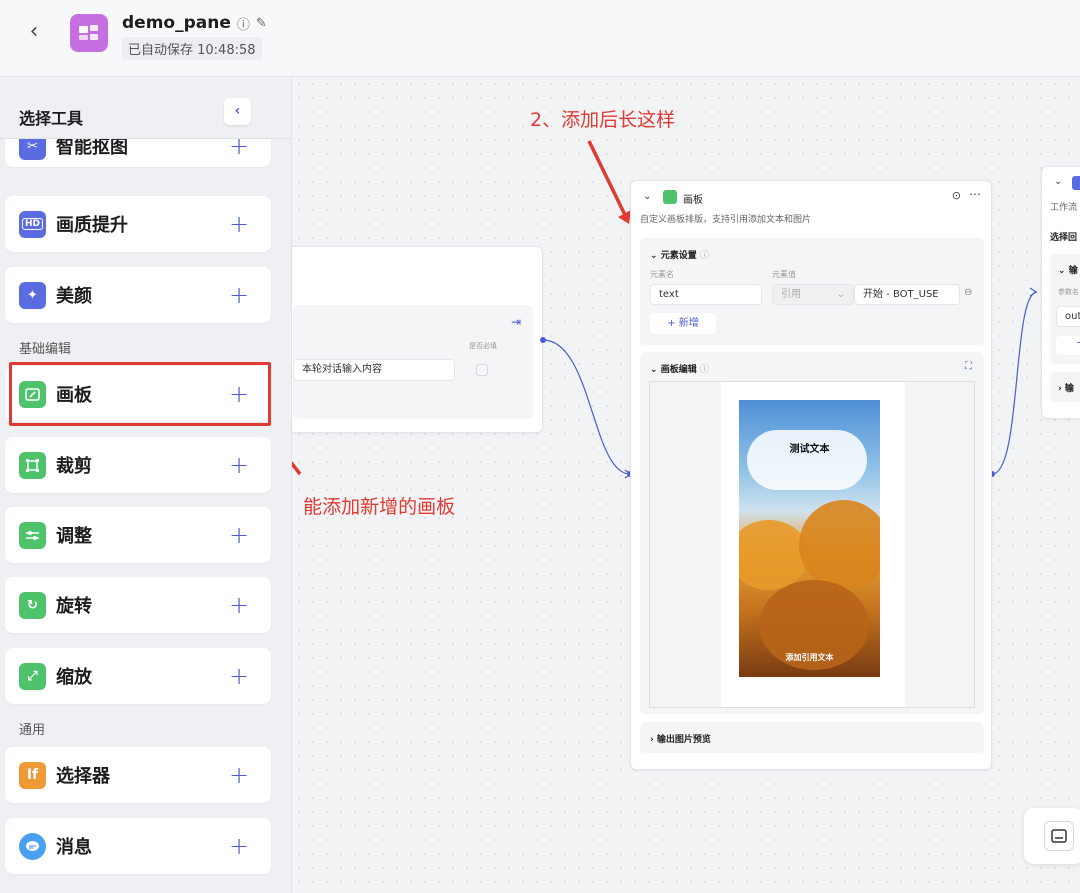 The image size is (1080, 893). I want to click on chevron-left-icon: ‹, so click(34, 32).